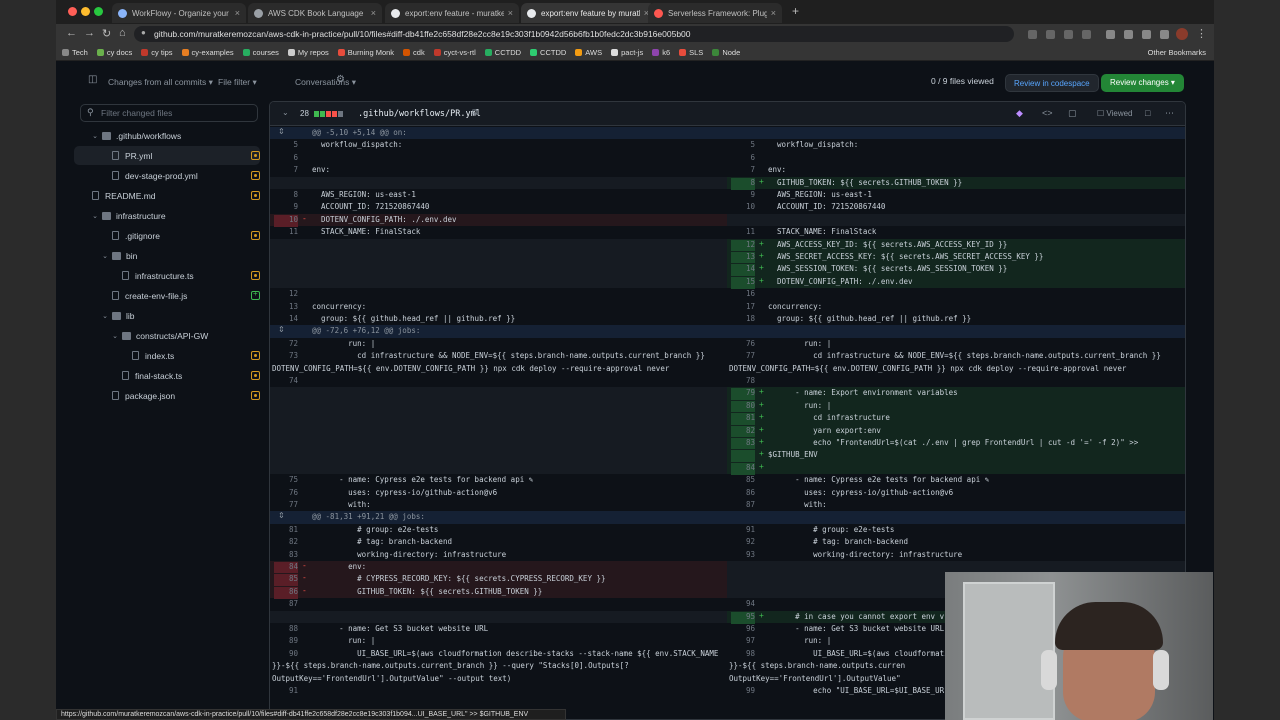  I want to click on file-filter-dropdown: File filter ▾, so click(237, 82).